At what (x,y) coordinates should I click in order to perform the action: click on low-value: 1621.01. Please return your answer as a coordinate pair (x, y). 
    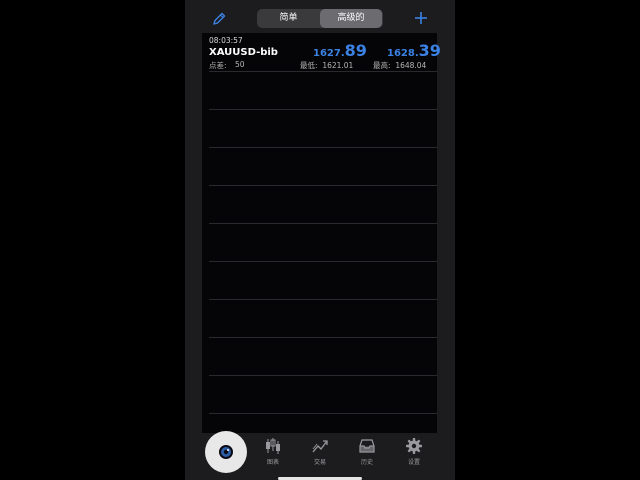
    Looking at the image, I should click on (338, 65).